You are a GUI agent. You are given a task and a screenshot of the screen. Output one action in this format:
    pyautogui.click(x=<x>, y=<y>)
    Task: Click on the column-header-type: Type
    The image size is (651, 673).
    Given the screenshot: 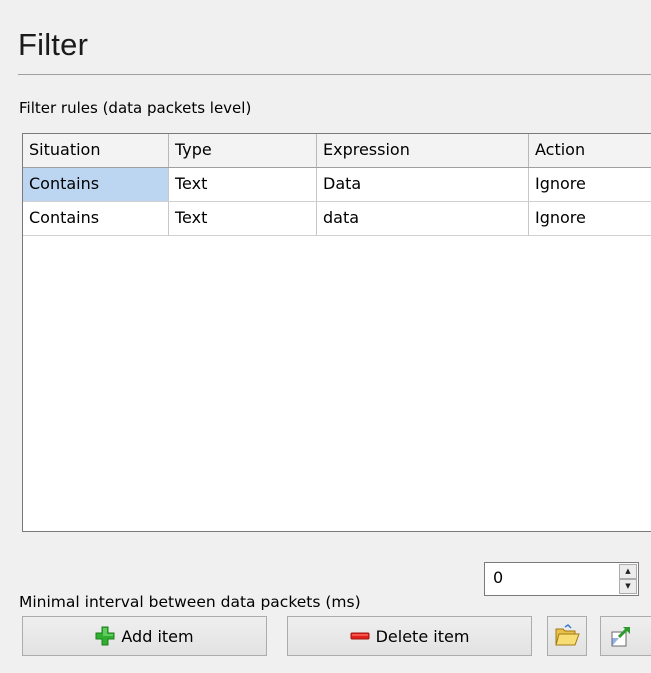 What is the action you would take?
    pyautogui.click(x=243, y=150)
    